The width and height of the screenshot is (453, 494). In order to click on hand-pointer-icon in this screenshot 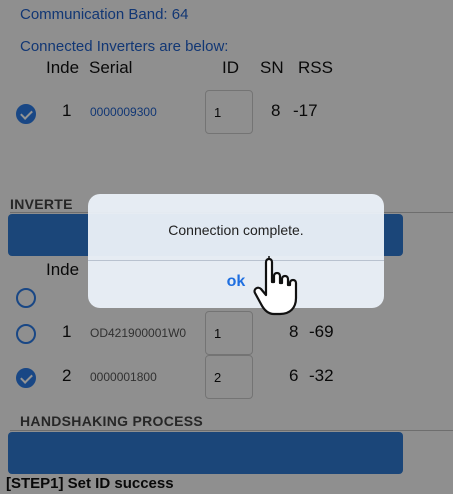, I will do `click(275, 286)`.